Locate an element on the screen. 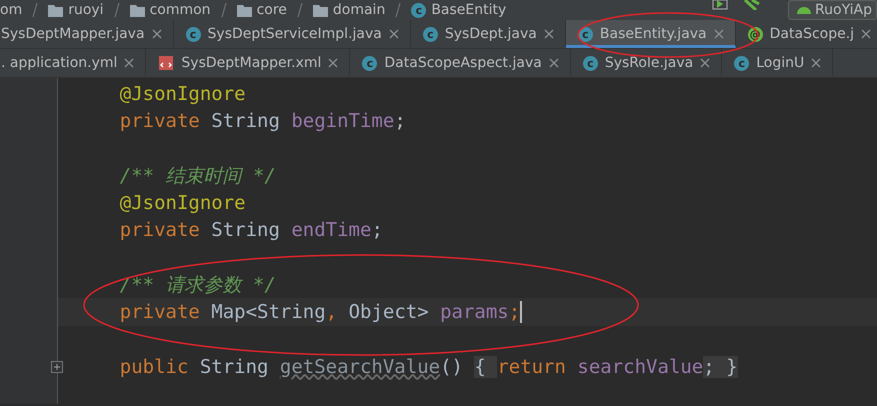 The image size is (877, 406). editor-tab: c SysDeptServiceImpl.java is located at coordinates (292, 34).